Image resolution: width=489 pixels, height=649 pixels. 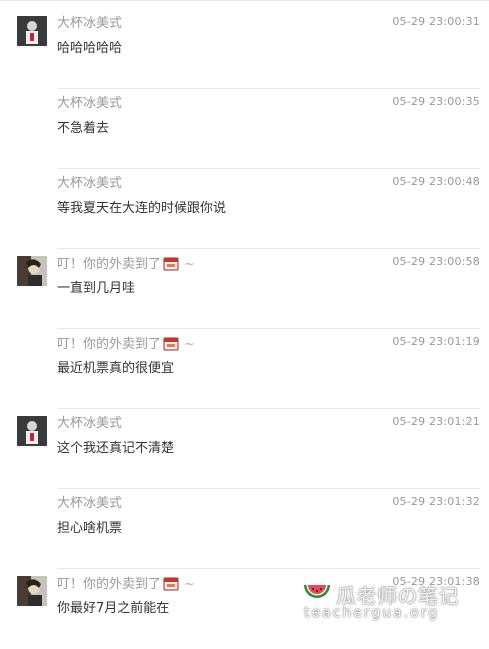 What do you see at coordinates (436, 101) in the screenshot?
I see `timestamp: 05-29 23:00:35` at bounding box center [436, 101].